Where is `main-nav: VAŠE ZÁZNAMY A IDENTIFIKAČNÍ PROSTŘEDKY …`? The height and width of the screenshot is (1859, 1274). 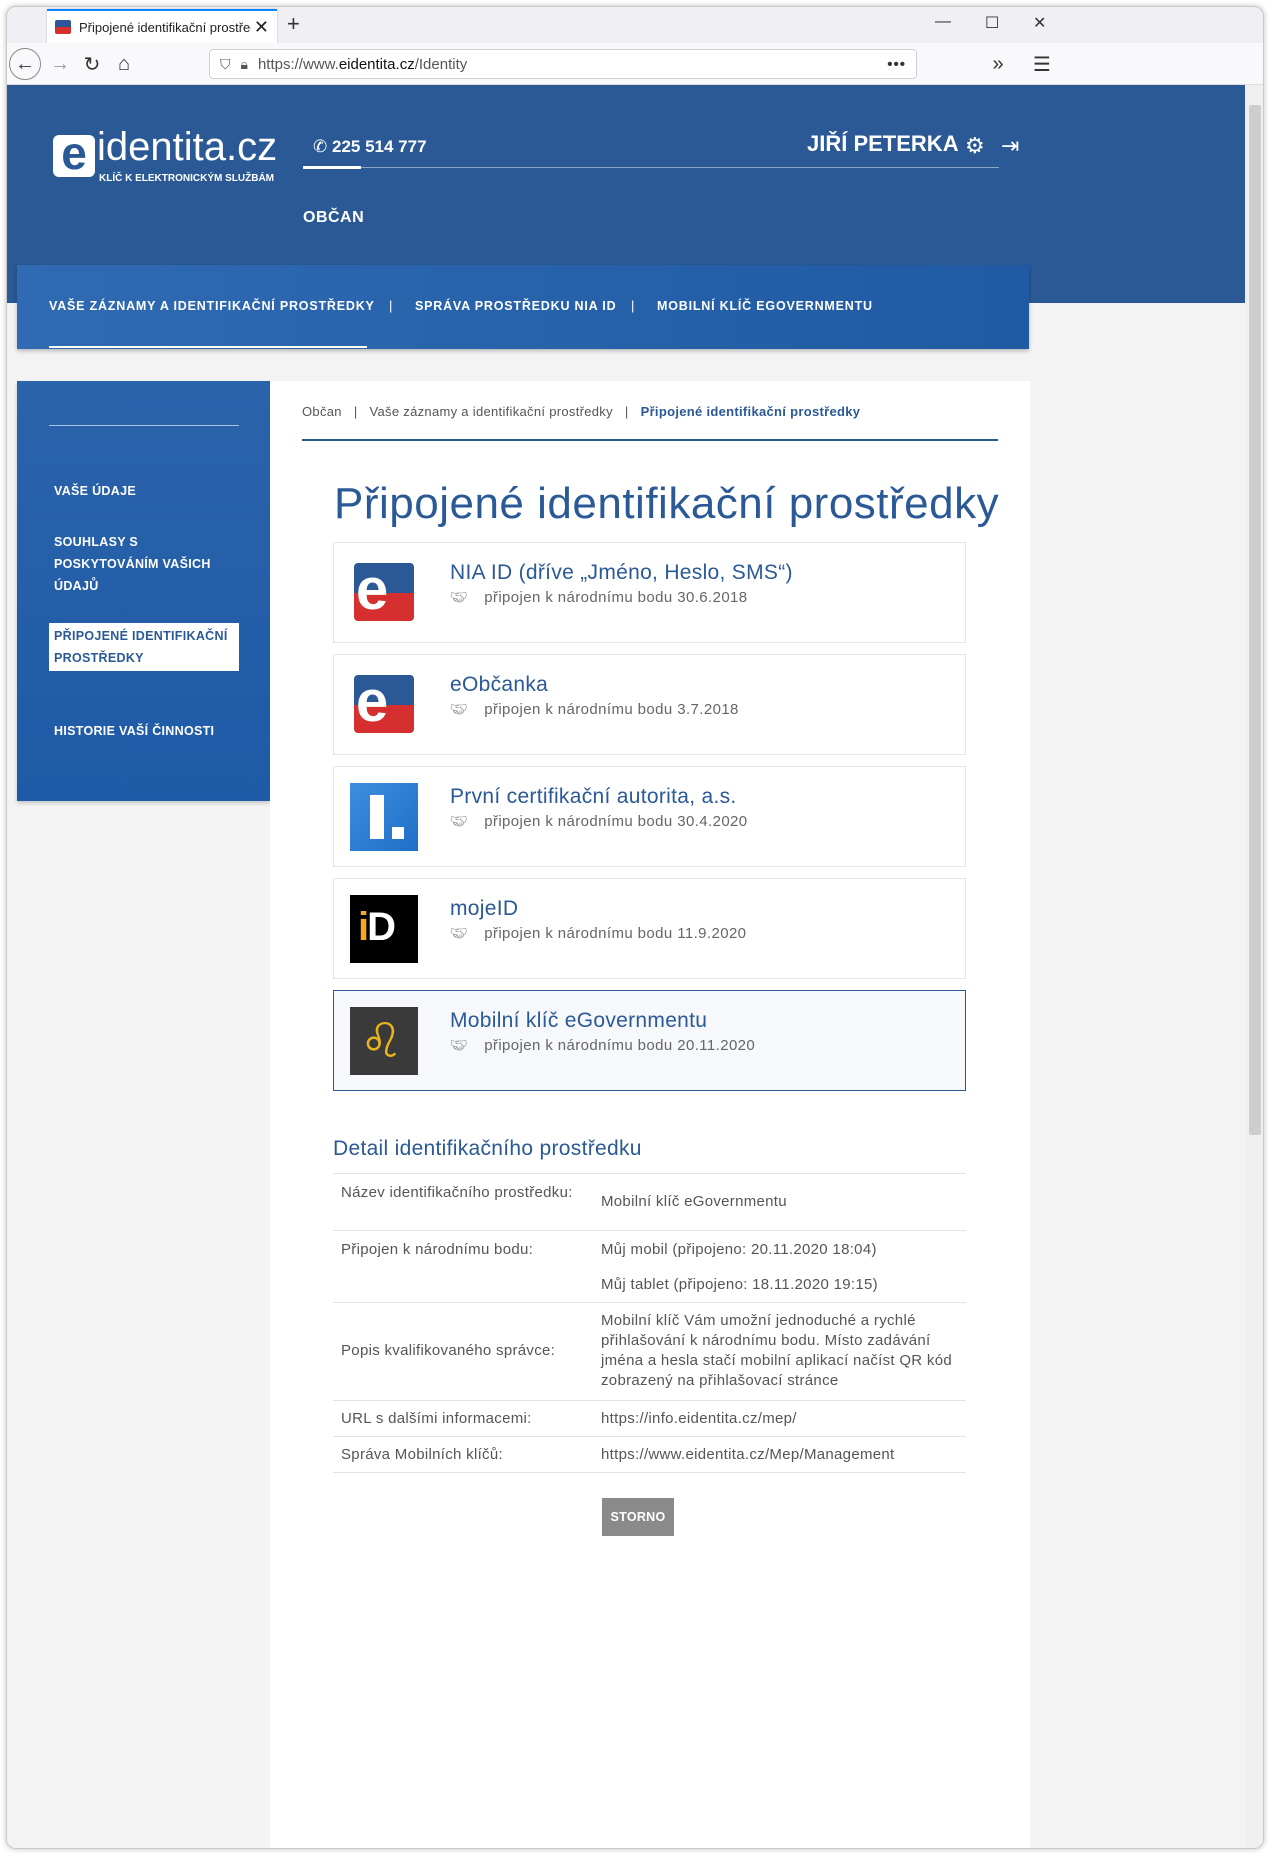
main-nav: VAŠE ZÁZNAMY A IDENTIFIKAČNÍ PROSTŘEDKY … is located at coordinates (523, 307).